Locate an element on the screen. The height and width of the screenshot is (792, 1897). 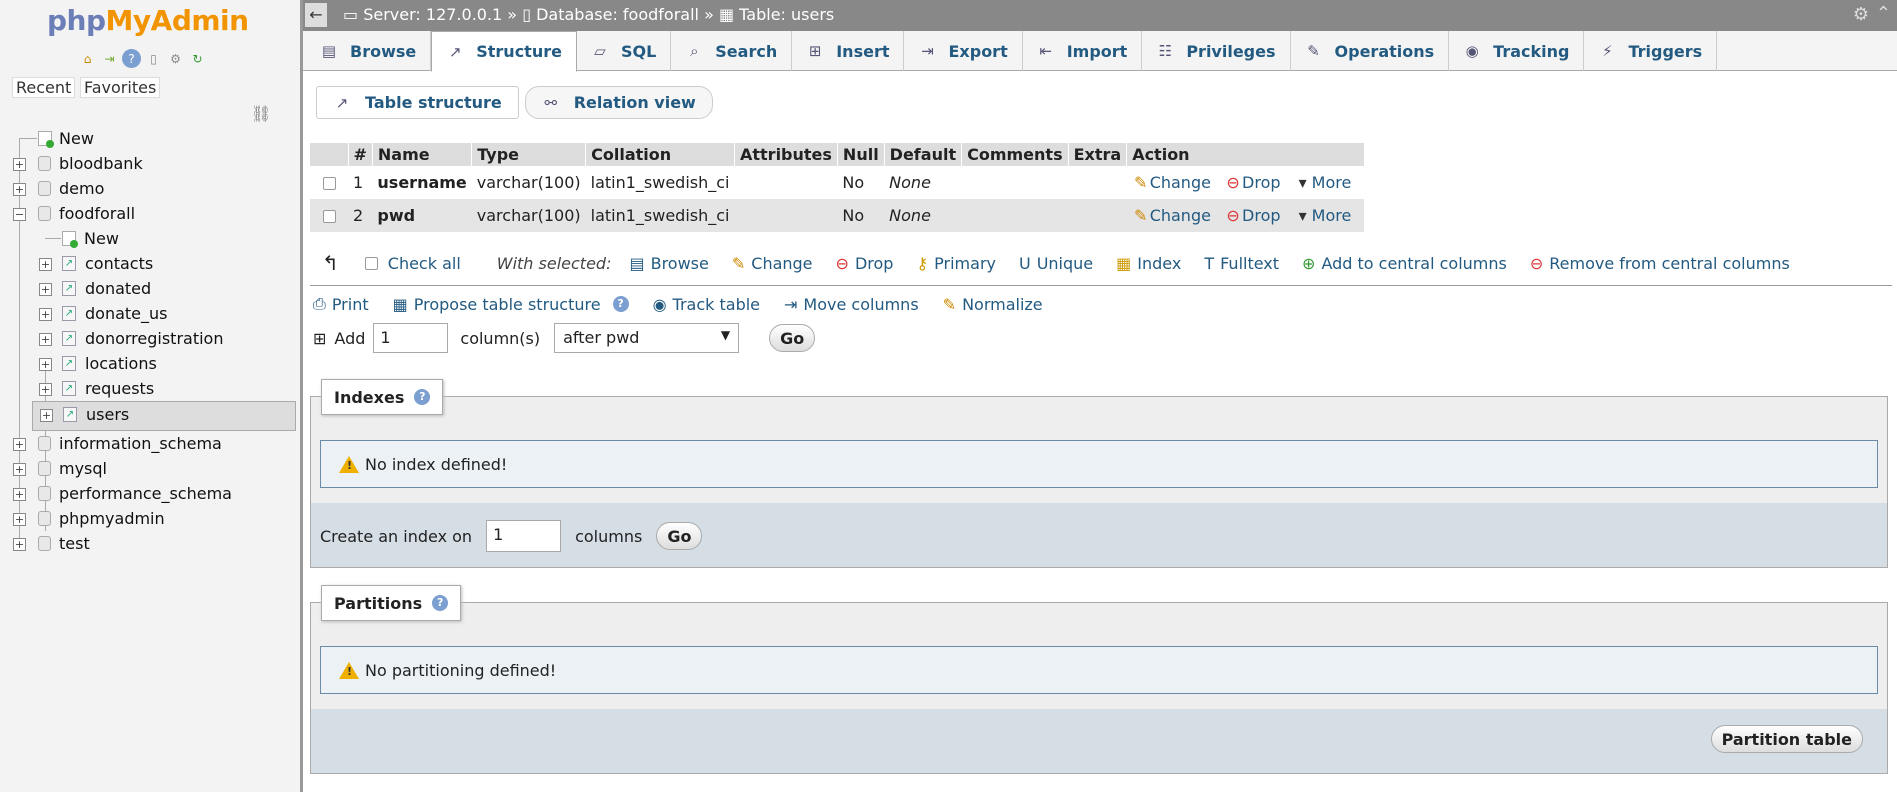
tree-item-new-table: New is located at coordinates (148, 238).